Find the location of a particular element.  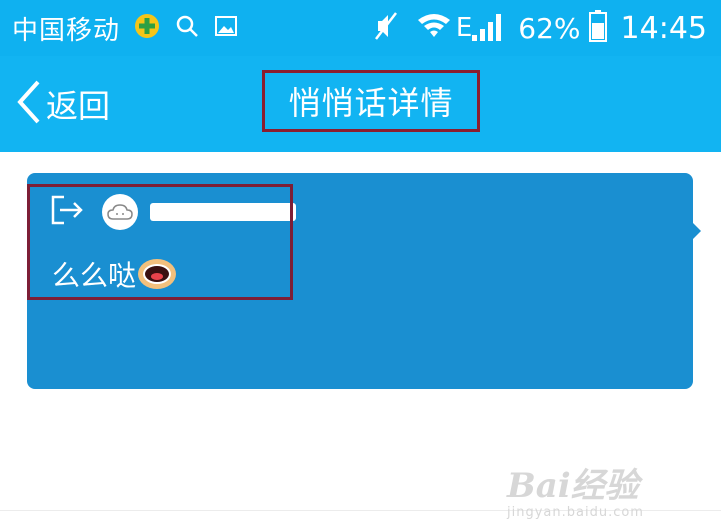

wifi-icon is located at coordinates (434, 28).